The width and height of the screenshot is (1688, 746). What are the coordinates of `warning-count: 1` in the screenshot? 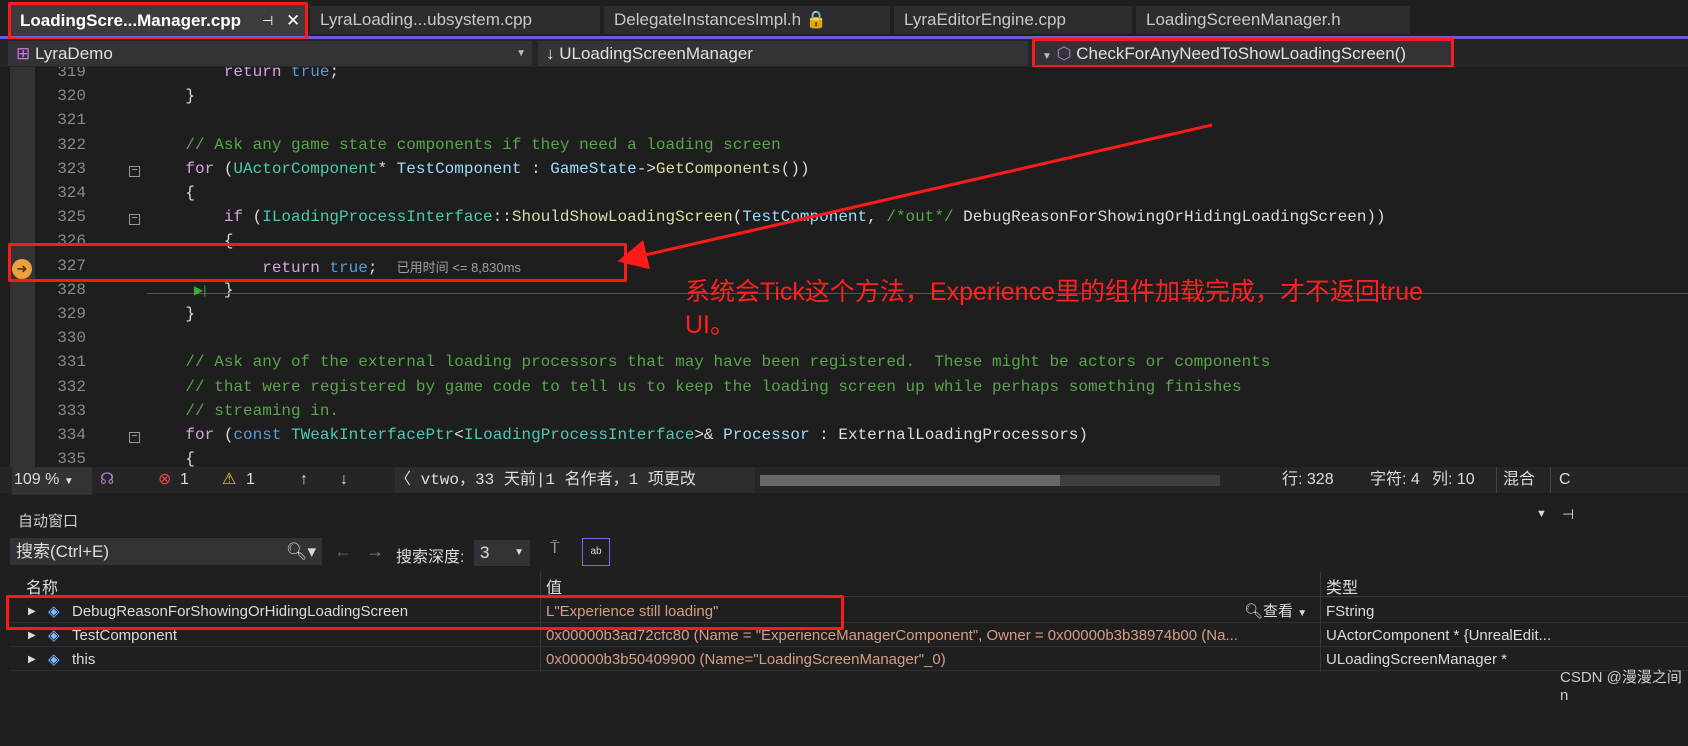 It's located at (250, 480).